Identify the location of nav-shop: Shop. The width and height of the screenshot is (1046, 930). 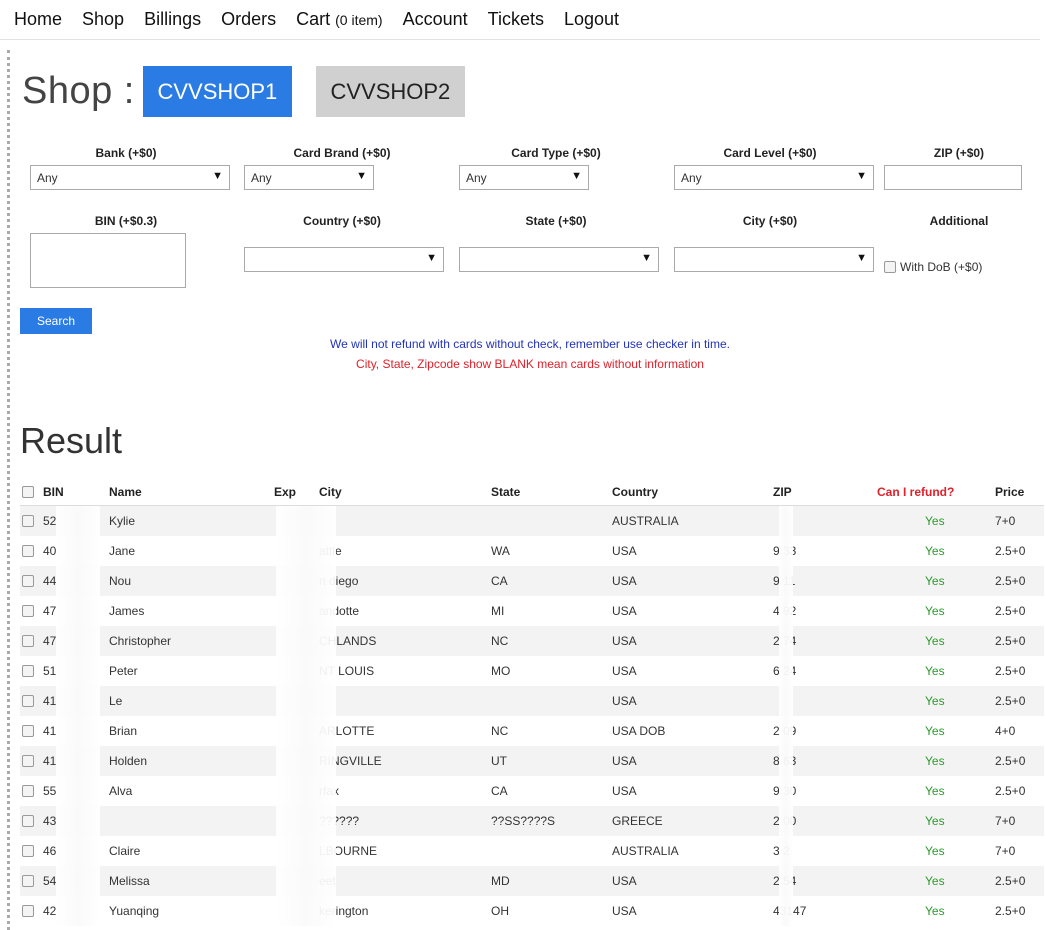
(103, 19).